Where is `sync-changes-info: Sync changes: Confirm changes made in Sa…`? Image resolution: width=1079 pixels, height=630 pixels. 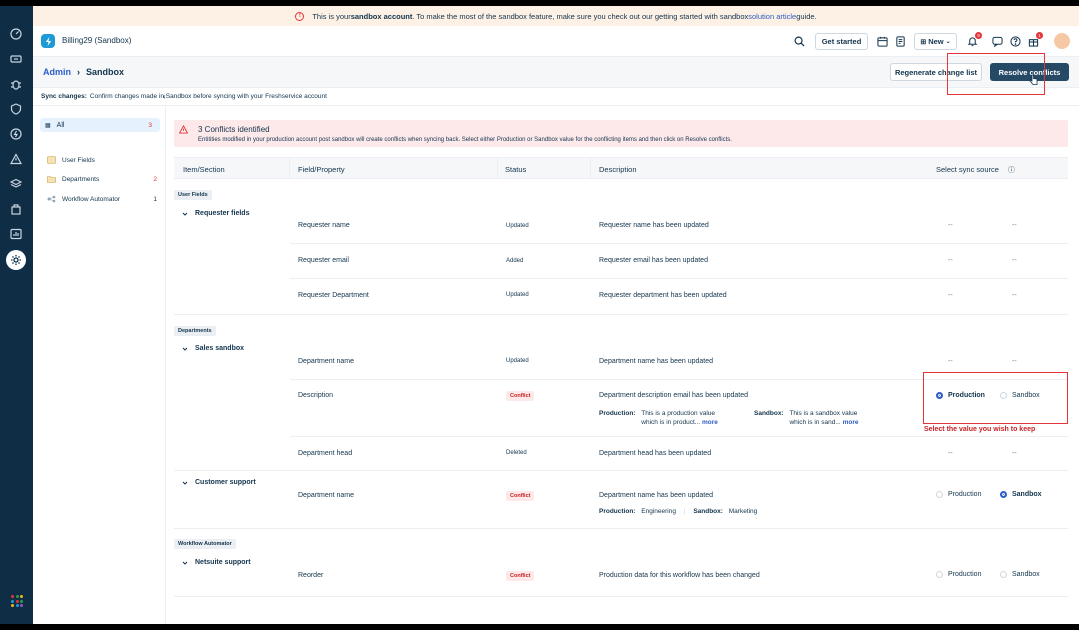
sync-changes-info: Sync changes: Confirm changes made in Sa… is located at coordinates (556, 97).